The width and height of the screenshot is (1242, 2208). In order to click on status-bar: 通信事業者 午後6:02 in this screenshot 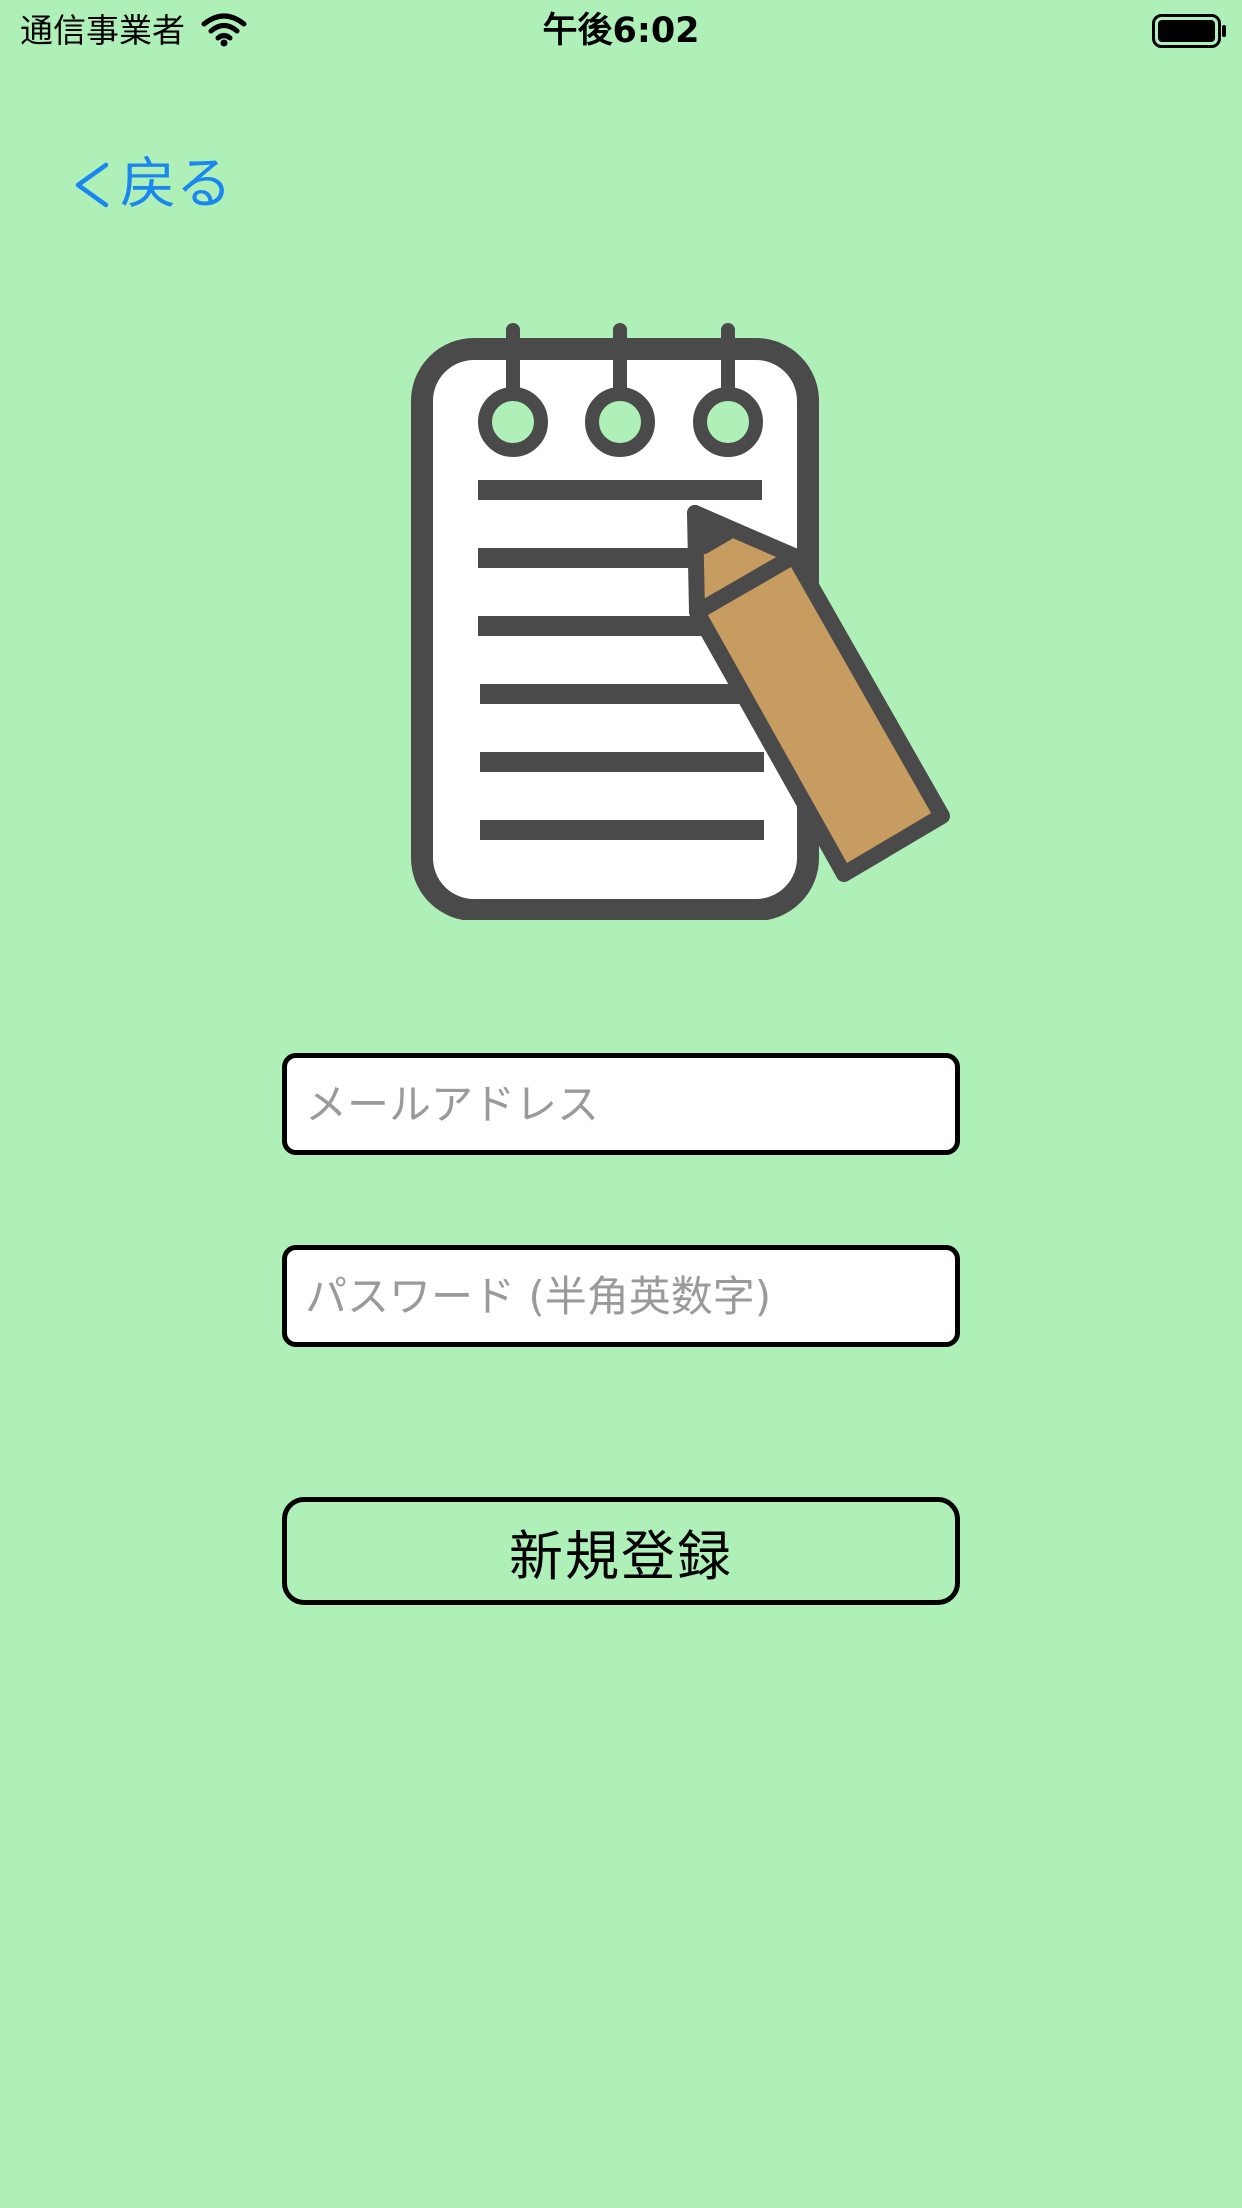, I will do `click(621, 30)`.